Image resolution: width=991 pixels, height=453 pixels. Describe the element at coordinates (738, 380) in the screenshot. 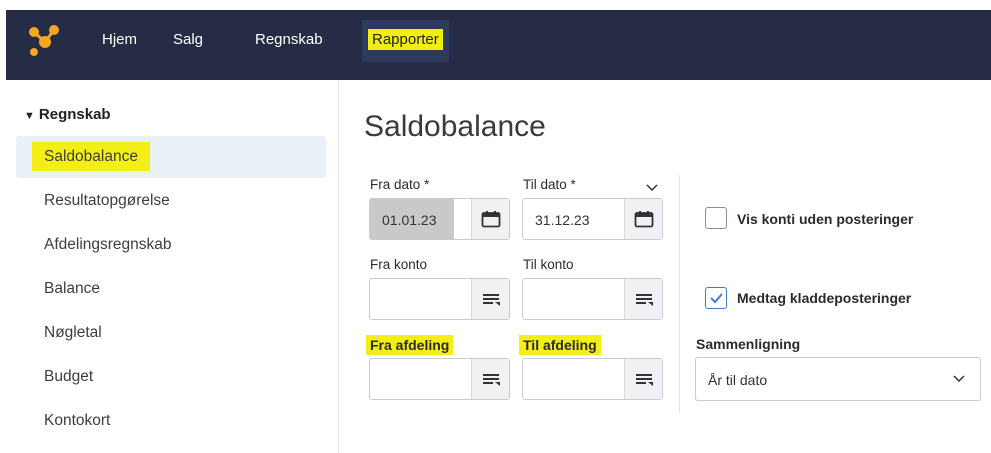

I see `sammenligning-value: År til dato` at that location.